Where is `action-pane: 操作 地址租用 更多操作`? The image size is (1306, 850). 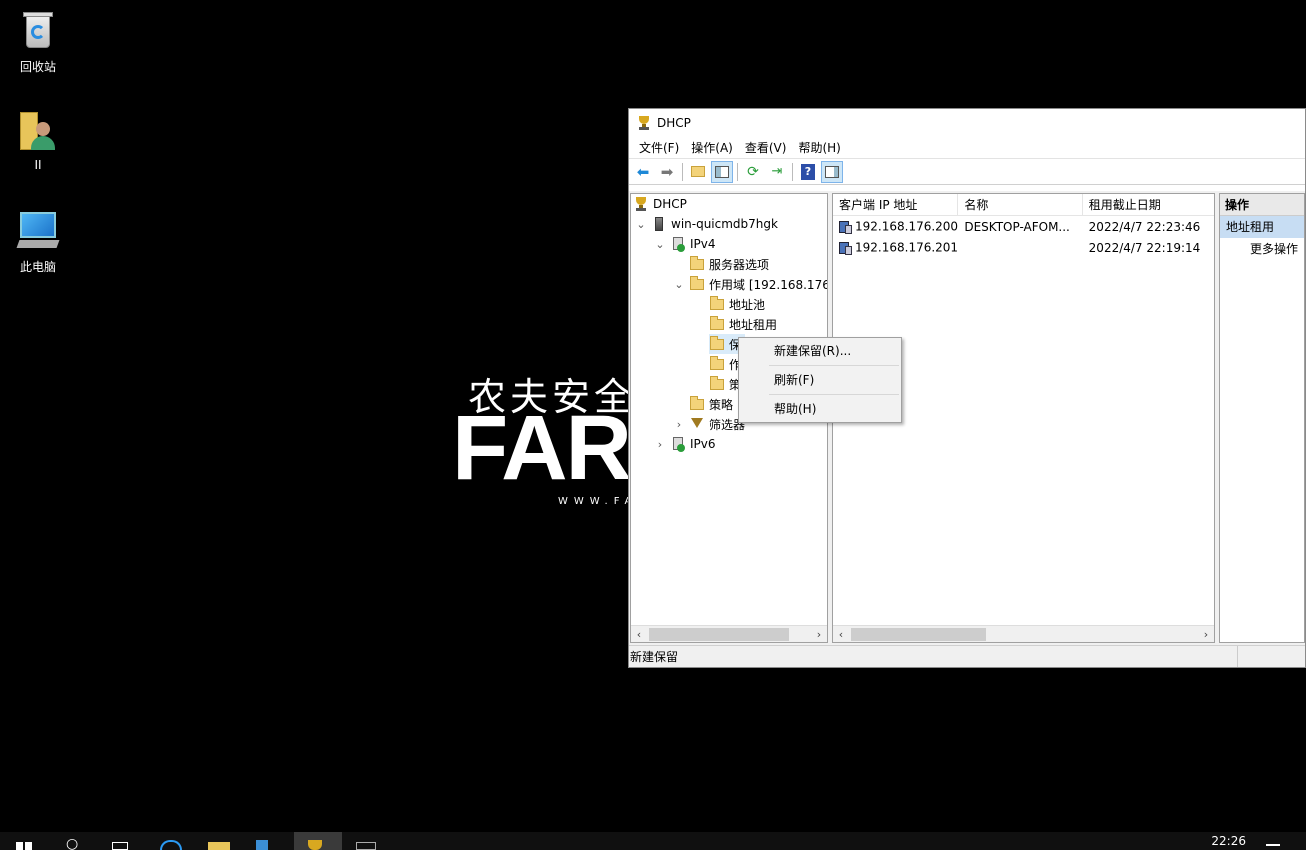
action-pane: 操作 地址租用 更多操作 is located at coordinates (1262, 418).